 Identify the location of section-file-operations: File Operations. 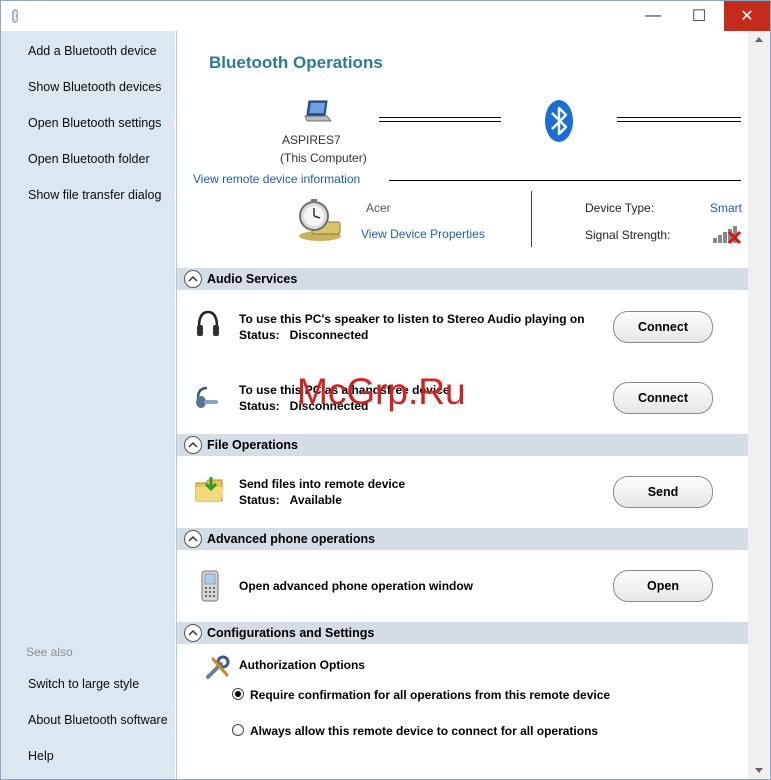
(463, 445).